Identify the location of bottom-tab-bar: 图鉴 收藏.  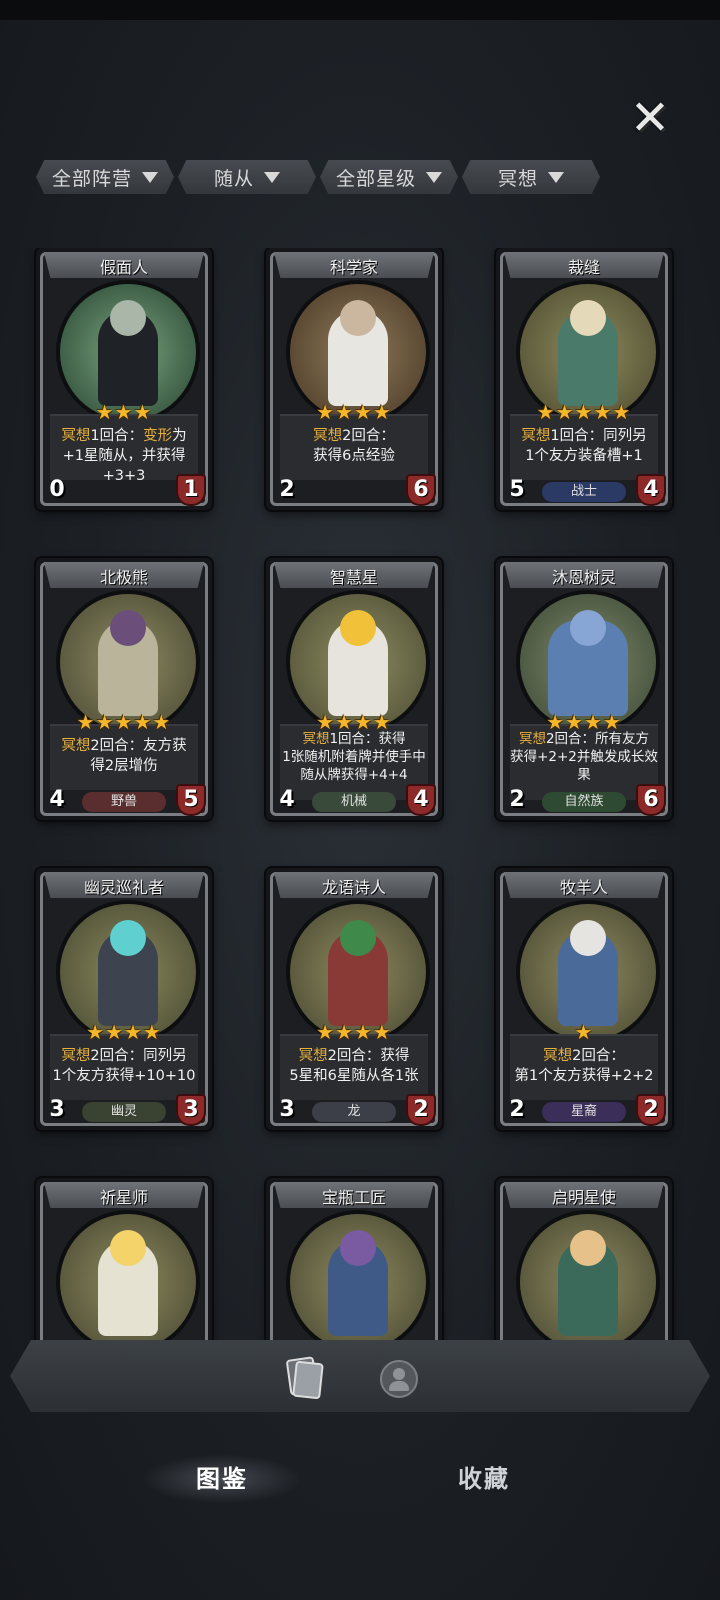
(360, 1515).